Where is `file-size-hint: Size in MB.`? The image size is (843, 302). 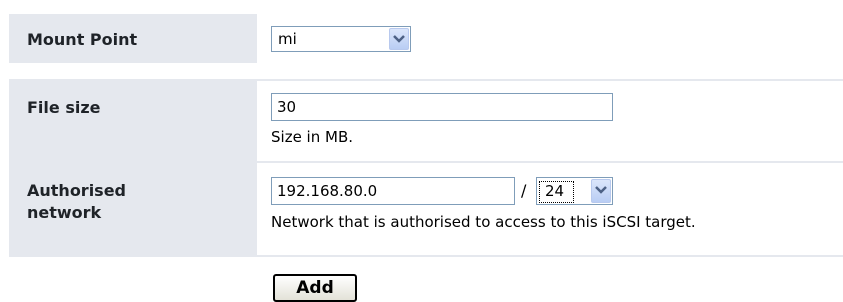
file-size-hint: Size in MB. is located at coordinates (312, 137).